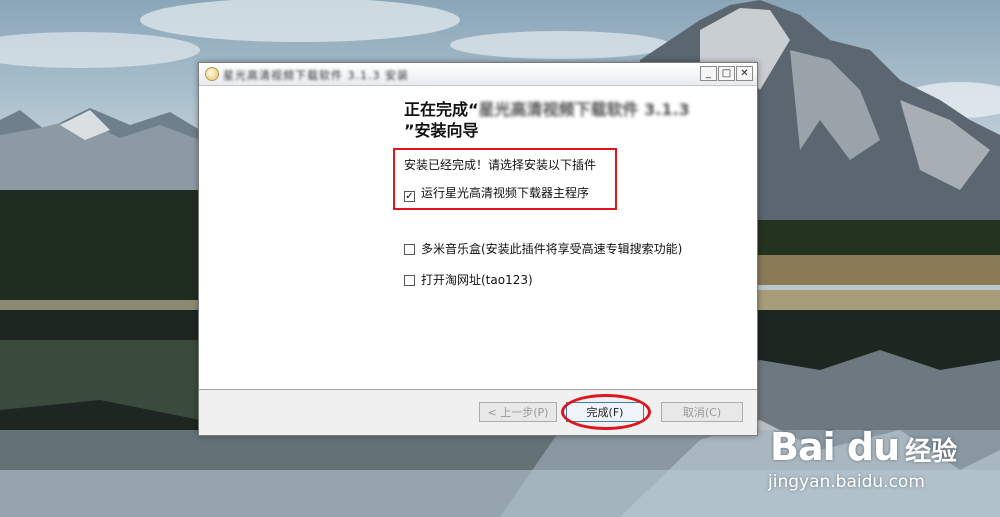  What do you see at coordinates (477, 280) in the screenshot?
I see `option-label: 打开淘网址(tao123)` at bounding box center [477, 280].